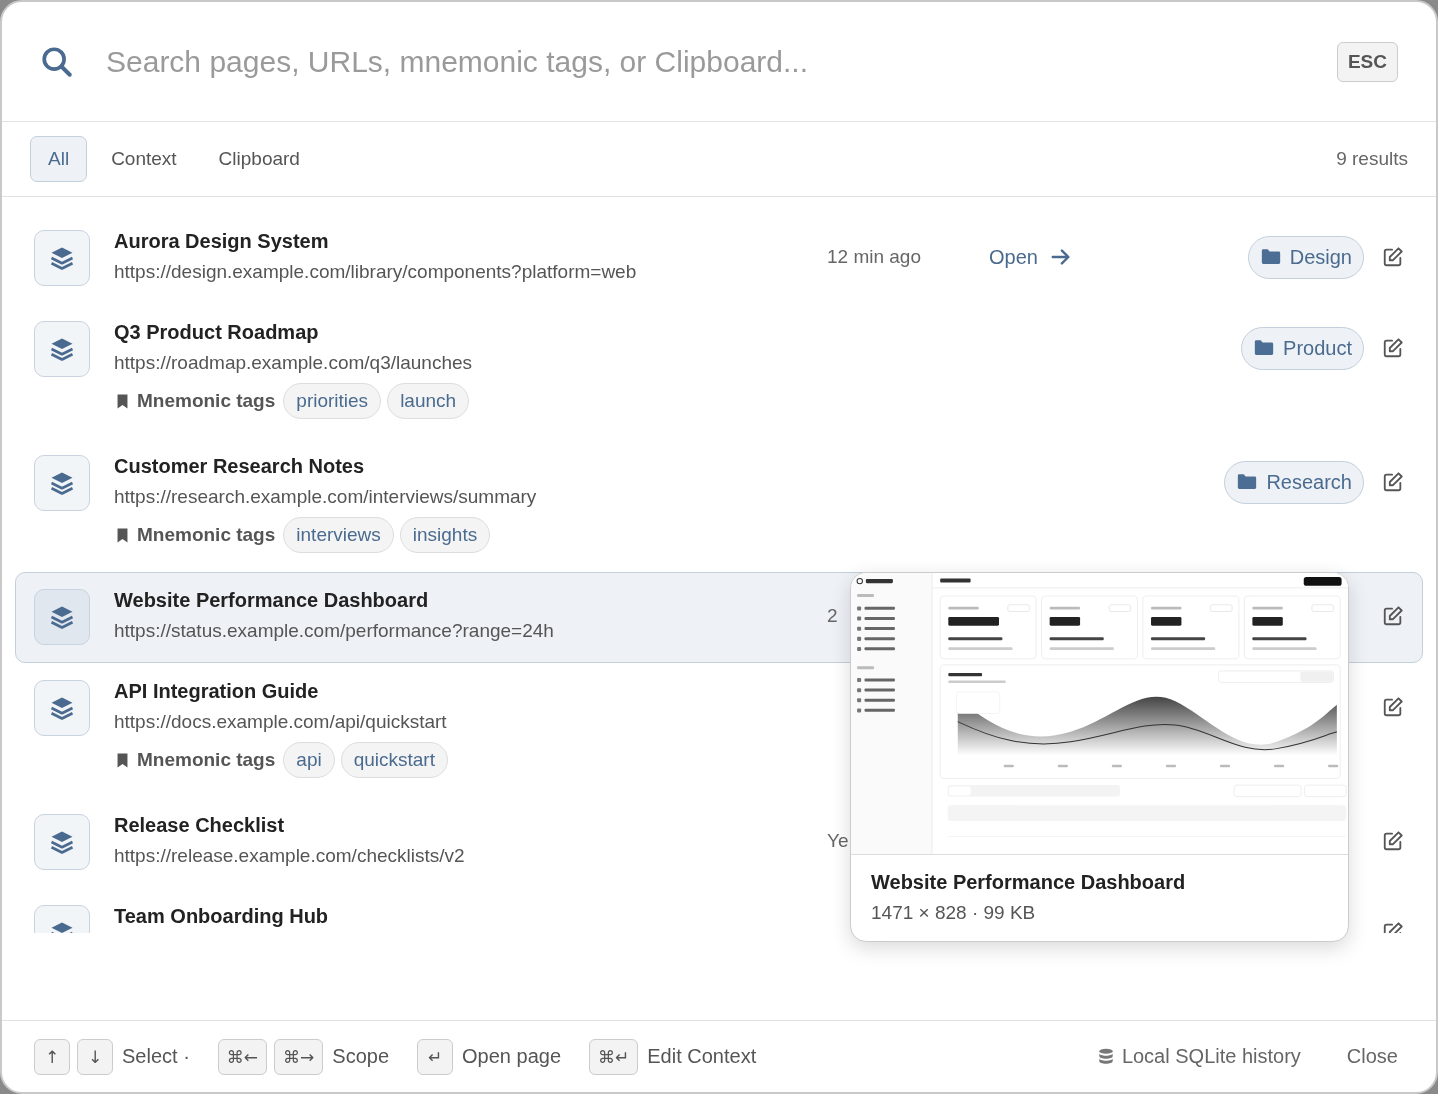 Image resolution: width=1438 pixels, height=1094 pixels. Describe the element at coordinates (1294, 482) in the screenshot. I see `folder-tag: Research` at that location.